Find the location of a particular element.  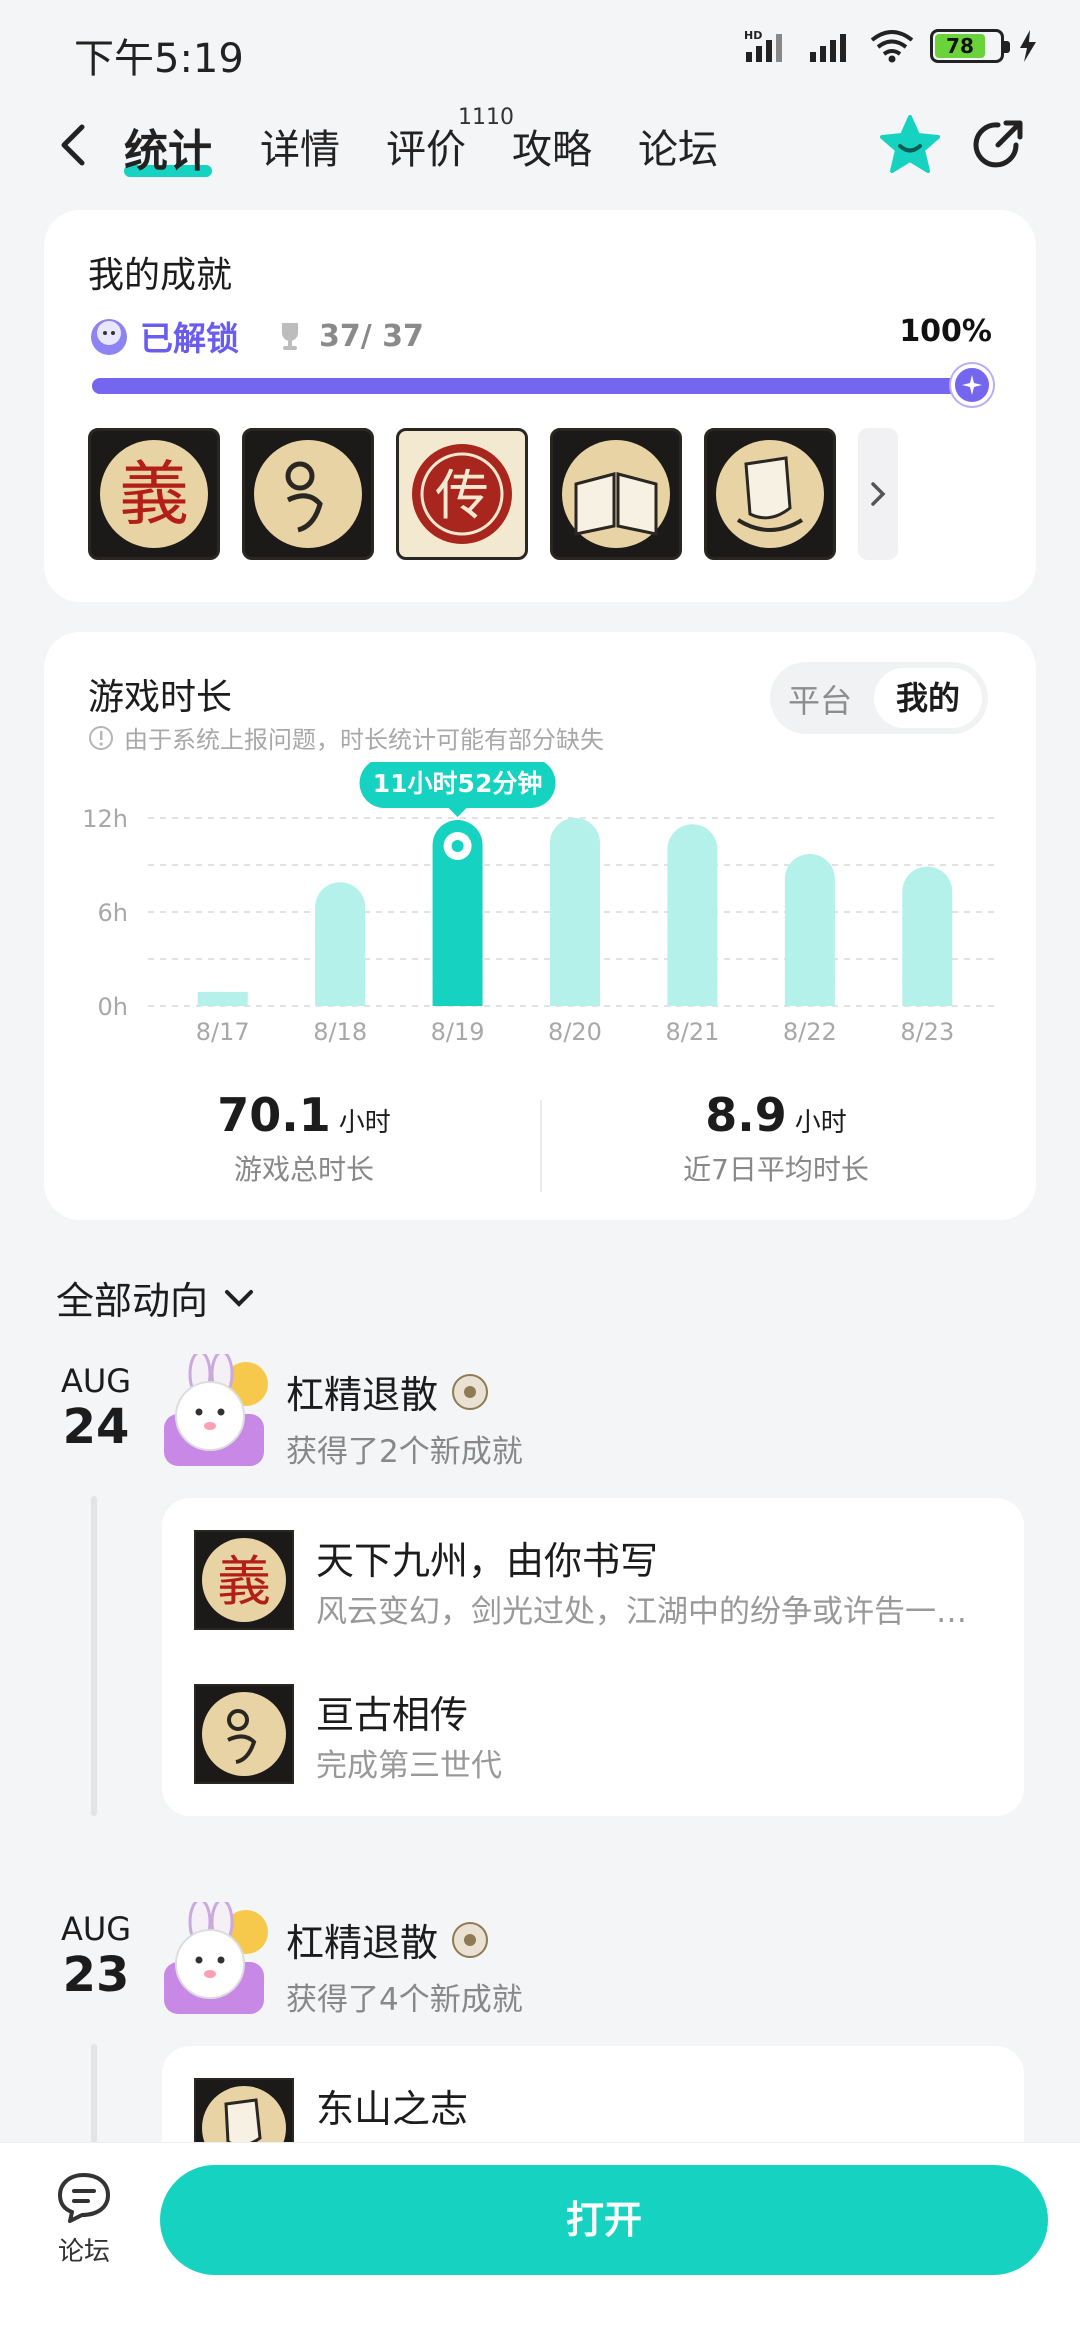

playtime-title: 游戏时长 is located at coordinates (160, 697).